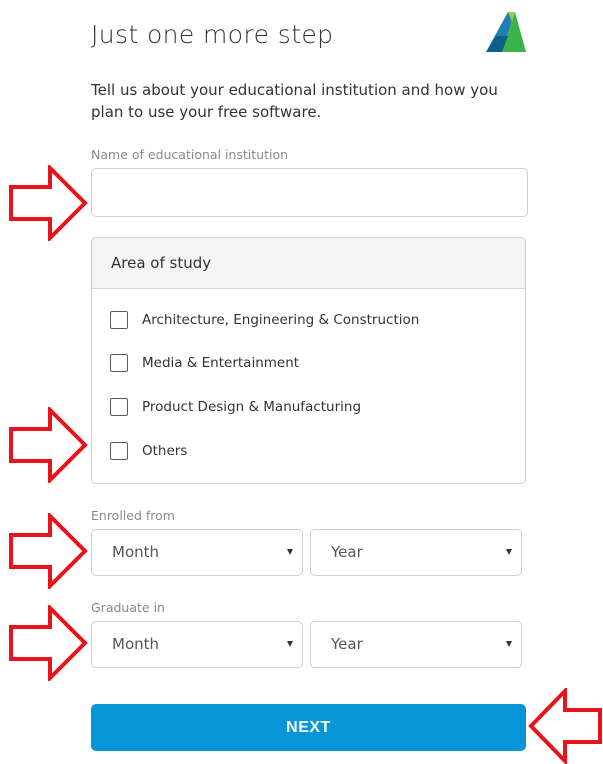  I want to click on enrolled-month-select: Month, so click(197, 552).